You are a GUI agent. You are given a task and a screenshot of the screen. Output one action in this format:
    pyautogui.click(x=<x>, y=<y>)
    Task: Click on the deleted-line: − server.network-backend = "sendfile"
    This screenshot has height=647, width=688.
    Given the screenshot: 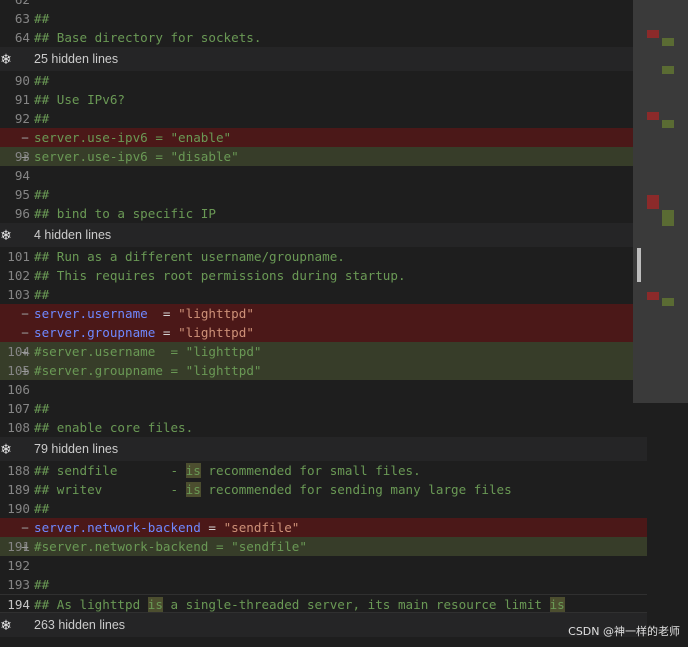 What is the action you would take?
    pyautogui.click(x=323, y=527)
    